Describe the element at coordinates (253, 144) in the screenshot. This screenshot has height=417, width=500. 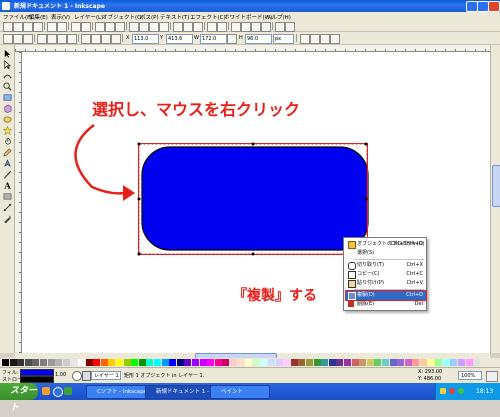
I see `handle-tm` at that location.